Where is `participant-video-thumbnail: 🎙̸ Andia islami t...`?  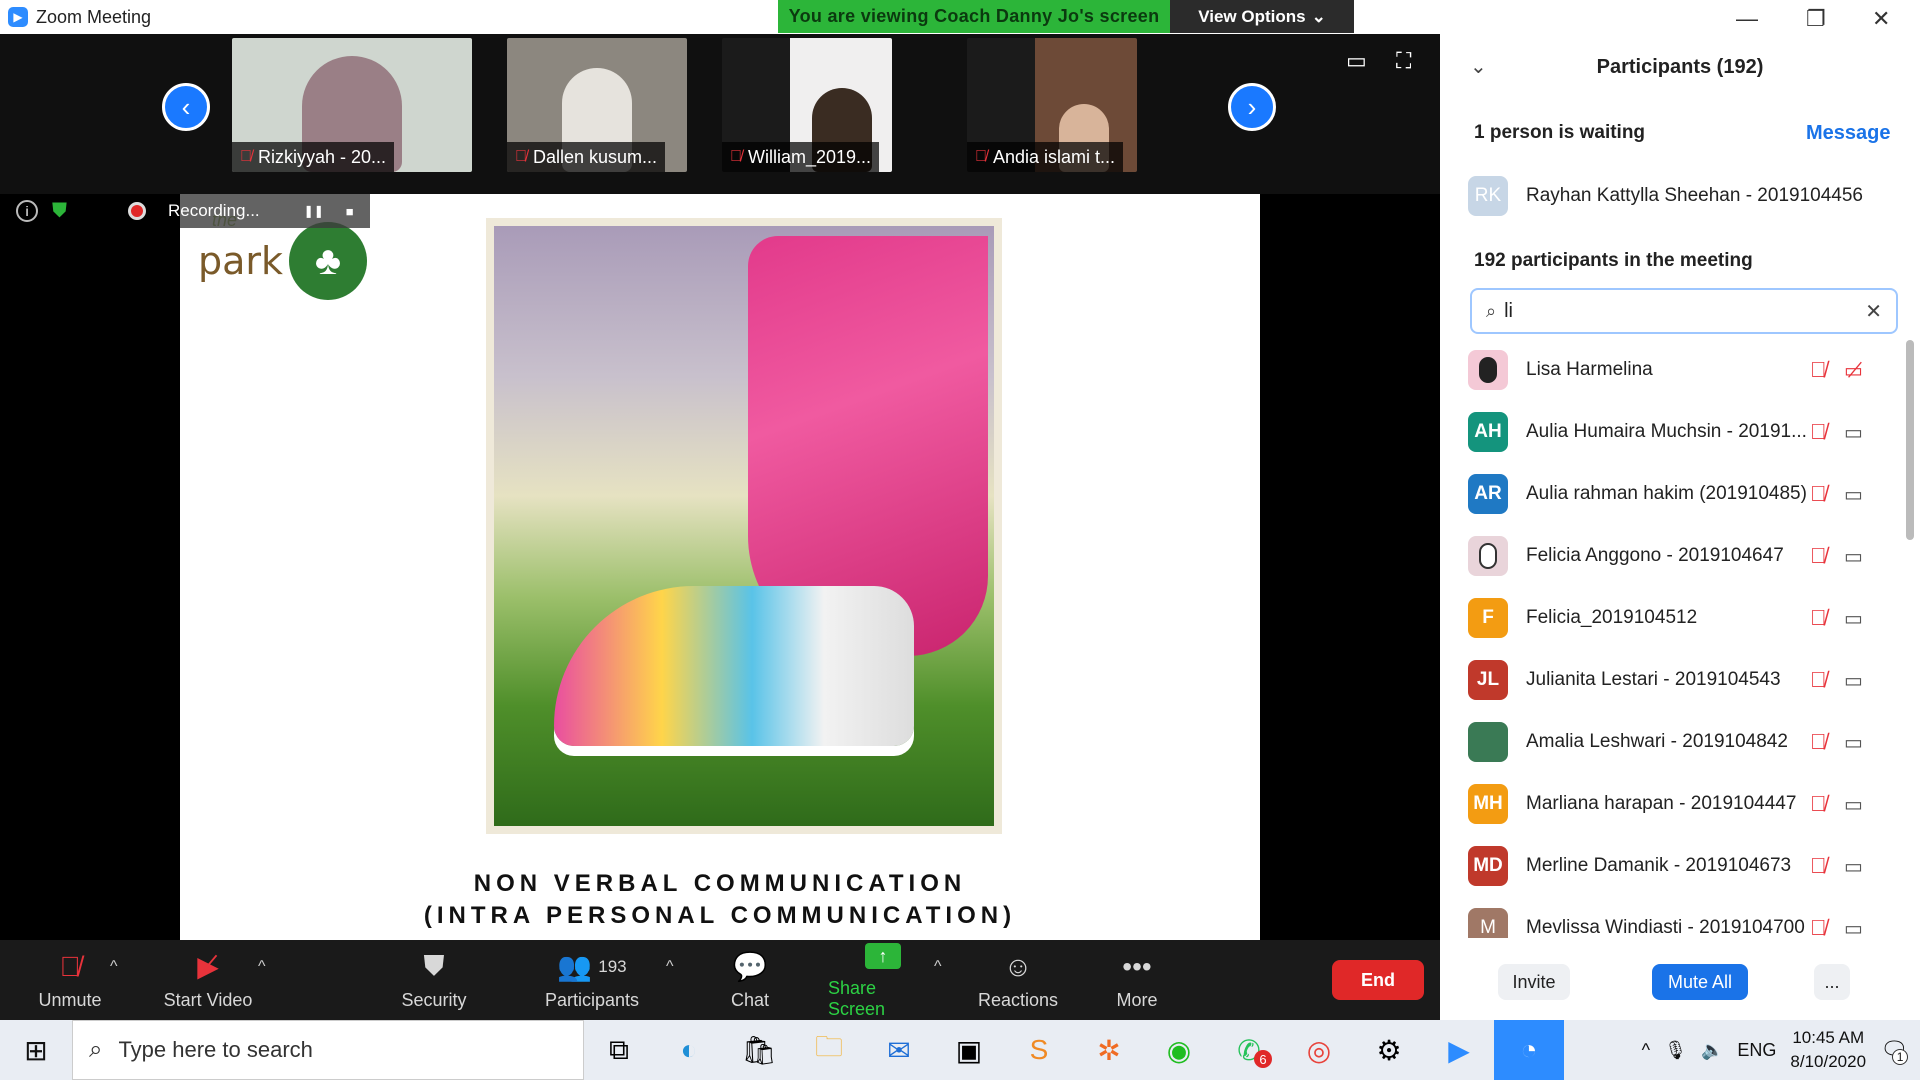
participant-video-thumbnail: 🎙̸ Andia islami t... is located at coordinates (1052, 105).